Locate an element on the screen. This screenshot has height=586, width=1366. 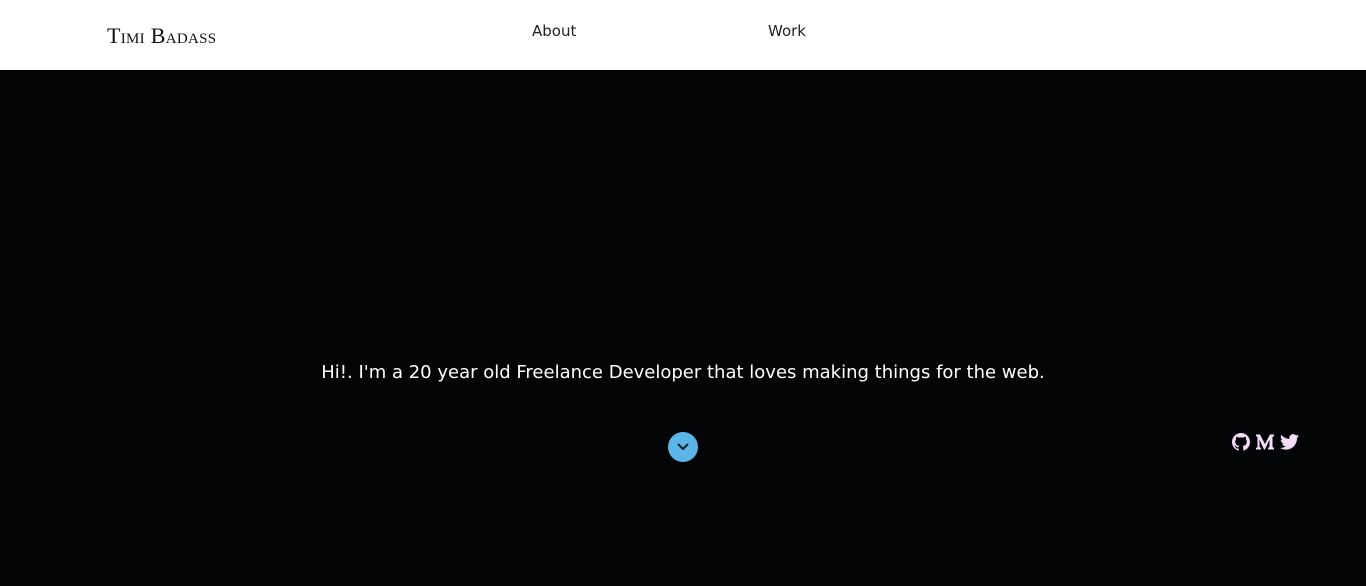
nav-work-link: Work is located at coordinates (787, 31).